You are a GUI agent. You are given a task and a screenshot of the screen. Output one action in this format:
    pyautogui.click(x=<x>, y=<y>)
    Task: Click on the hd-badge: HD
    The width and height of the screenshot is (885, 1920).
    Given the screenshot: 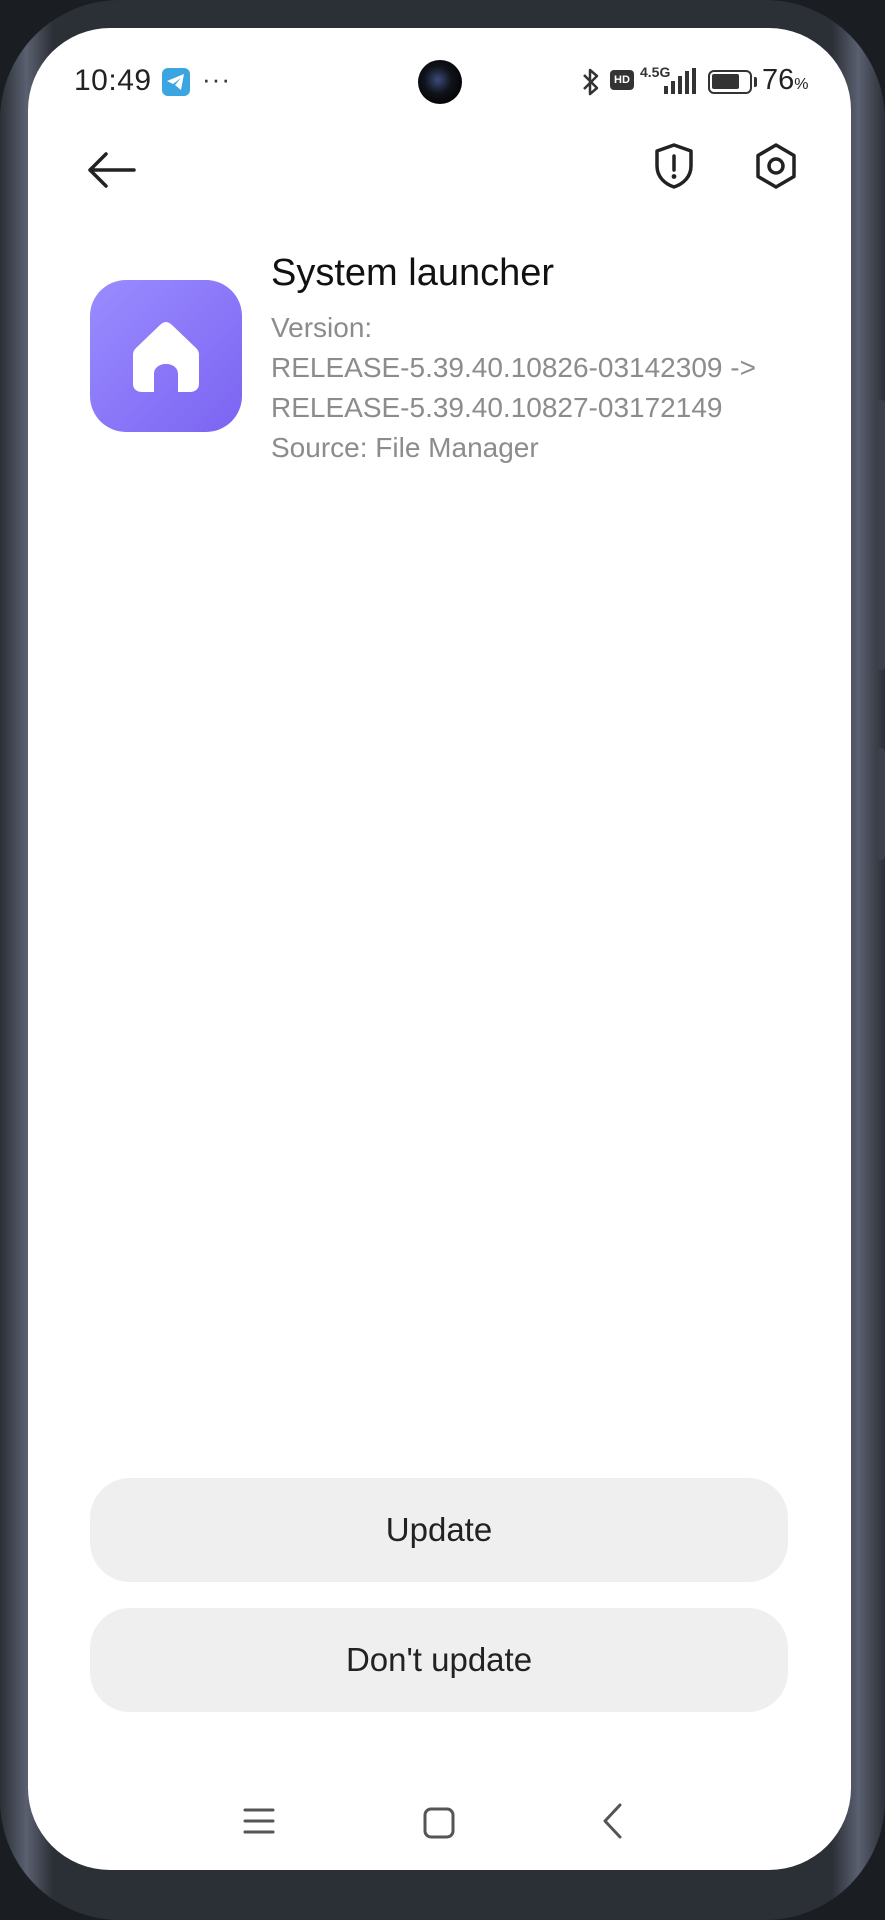 What is the action you would take?
    pyautogui.click(x=622, y=80)
    